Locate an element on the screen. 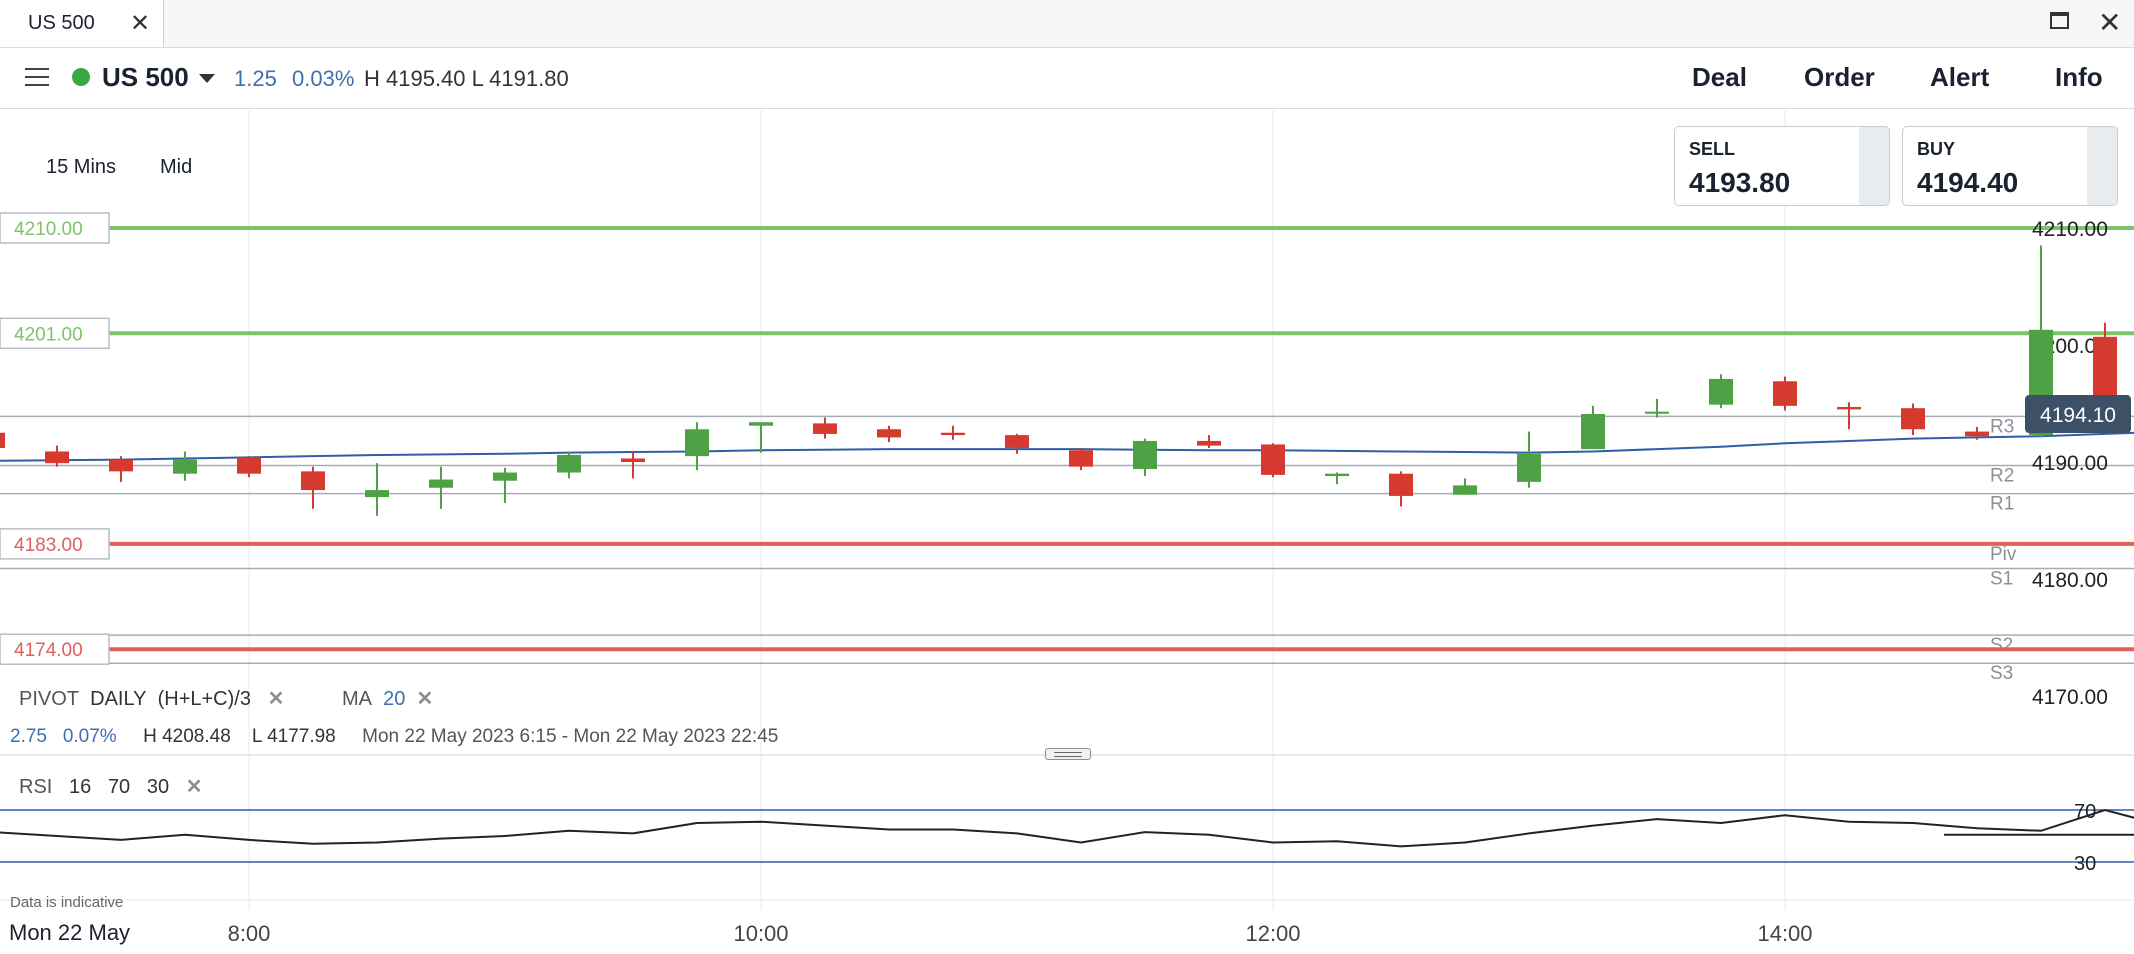  data-indicative-note: Data is indicative is located at coordinates (67, 902).